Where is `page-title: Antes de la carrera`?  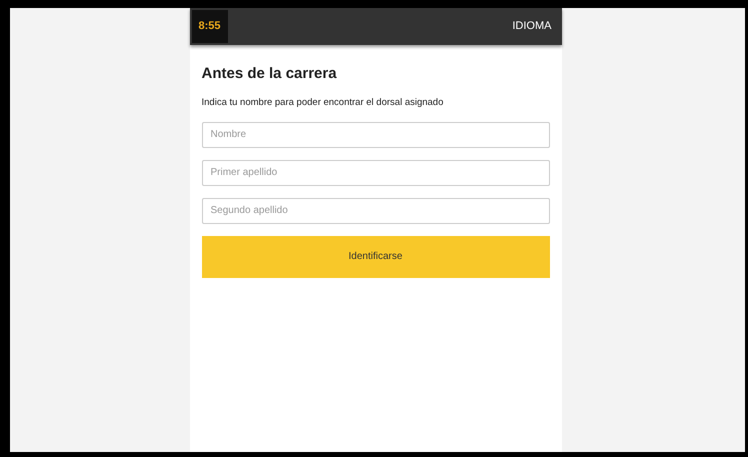
page-title: Antes de la carrera is located at coordinates (270, 74).